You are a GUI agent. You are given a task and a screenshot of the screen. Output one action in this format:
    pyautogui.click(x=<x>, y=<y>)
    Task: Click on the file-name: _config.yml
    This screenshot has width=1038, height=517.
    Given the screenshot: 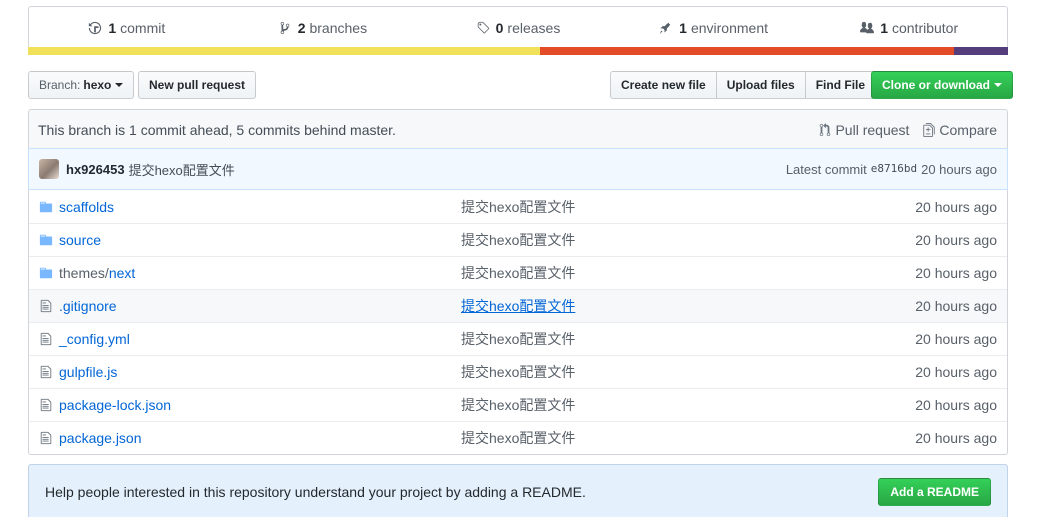 What is the action you would take?
    pyautogui.click(x=94, y=339)
    